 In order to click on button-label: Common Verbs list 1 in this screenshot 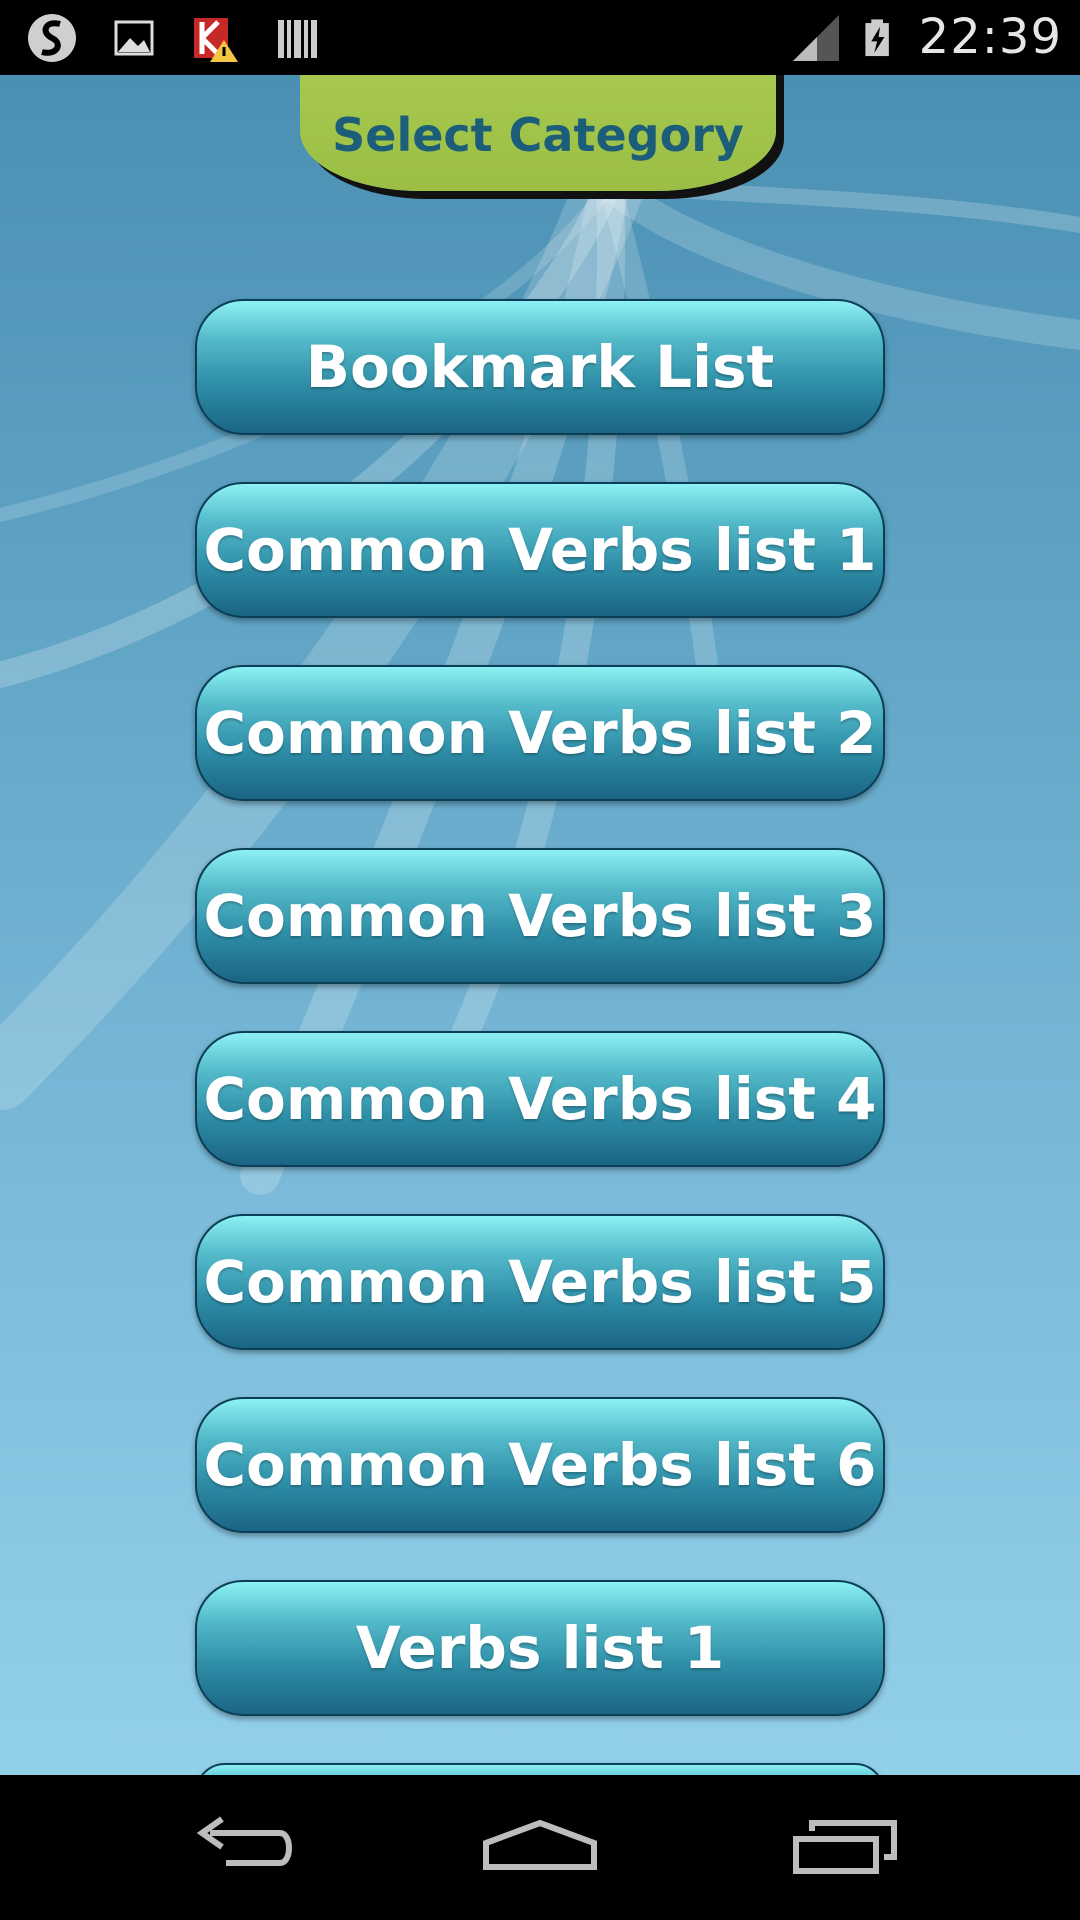, I will do `click(540, 550)`.